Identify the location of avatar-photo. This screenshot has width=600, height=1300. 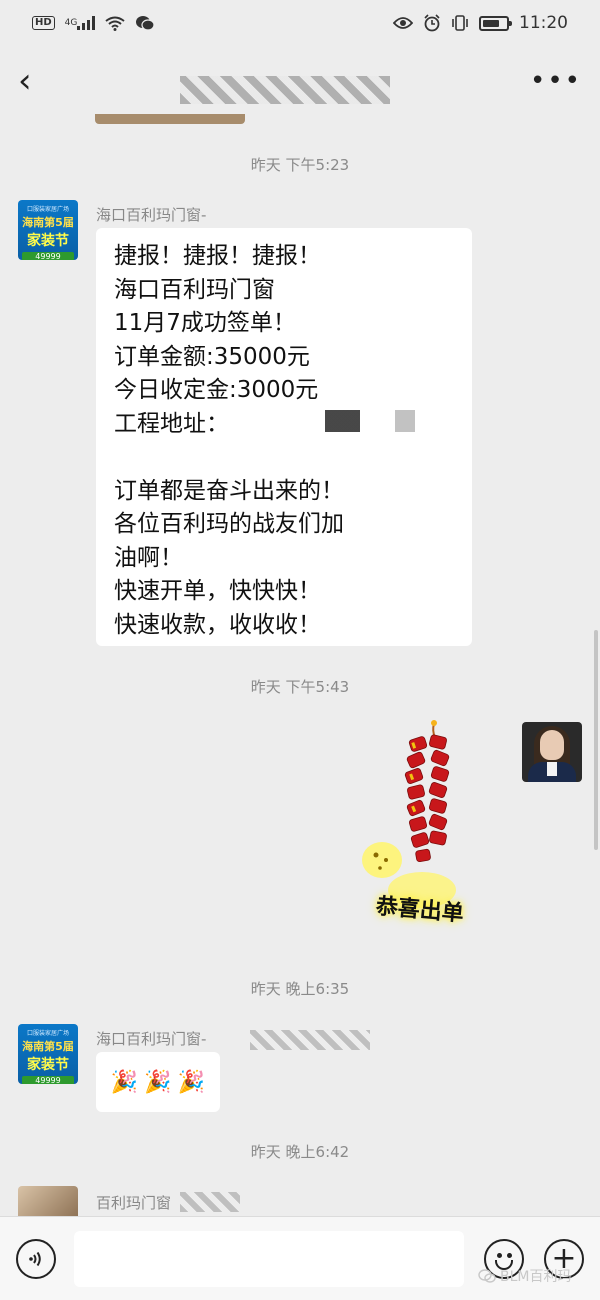
(48, 1201).